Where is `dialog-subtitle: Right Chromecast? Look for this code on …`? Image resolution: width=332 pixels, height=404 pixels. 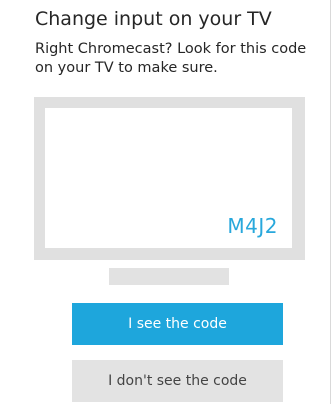 dialog-subtitle: Right Chromecast? Look for this code on … is located at coordinates (171, 58).